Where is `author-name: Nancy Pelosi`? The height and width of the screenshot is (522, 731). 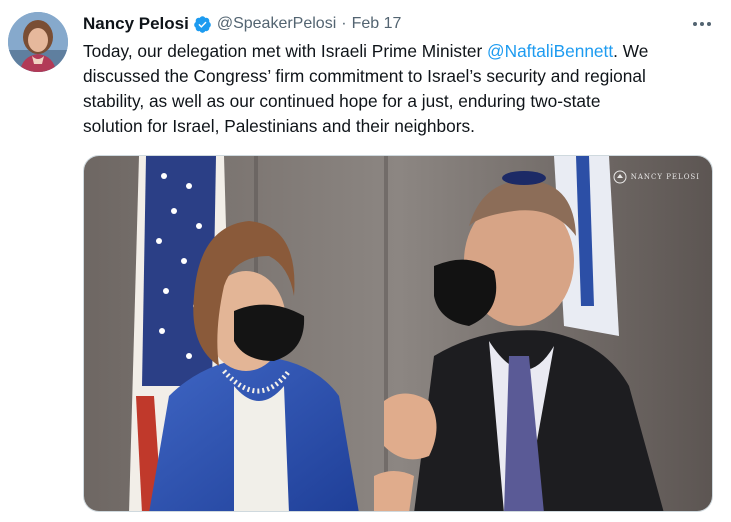 author-name: Nancy Pelosi is located at coordinates (136, 24).